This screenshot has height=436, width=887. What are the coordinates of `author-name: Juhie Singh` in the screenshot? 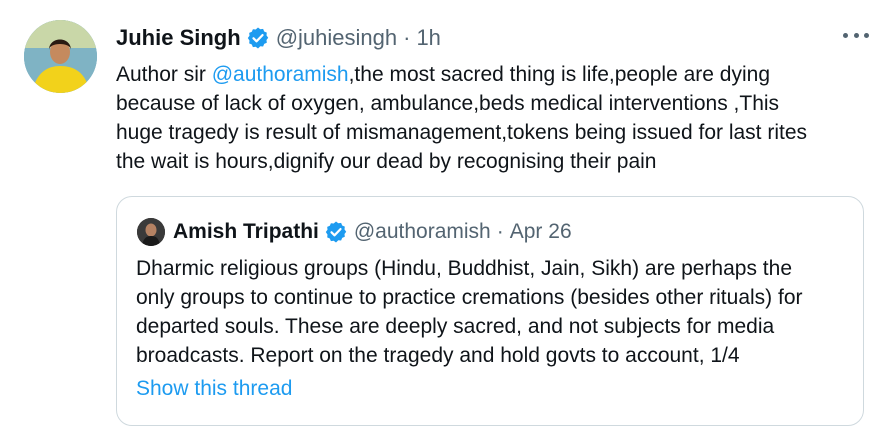 It's located at (178, 38).